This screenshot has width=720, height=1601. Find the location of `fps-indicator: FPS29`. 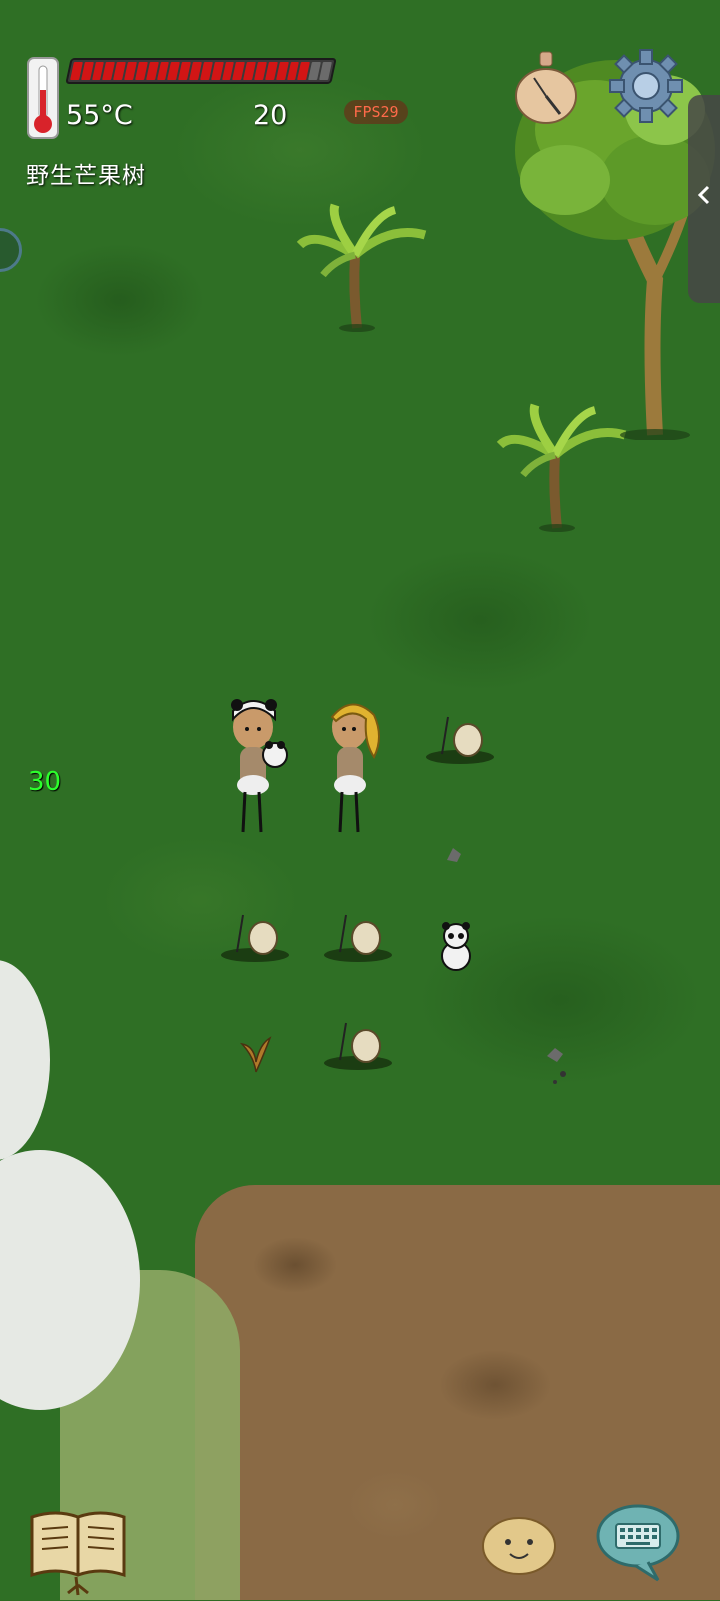

fps-indicator: FPS29 is located at coordinates (376, 112).